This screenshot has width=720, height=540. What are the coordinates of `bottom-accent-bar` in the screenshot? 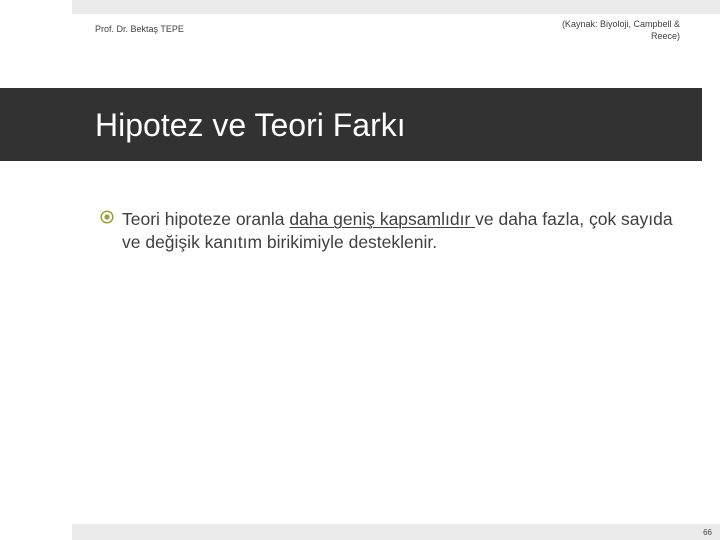 It's located at (396, 532).